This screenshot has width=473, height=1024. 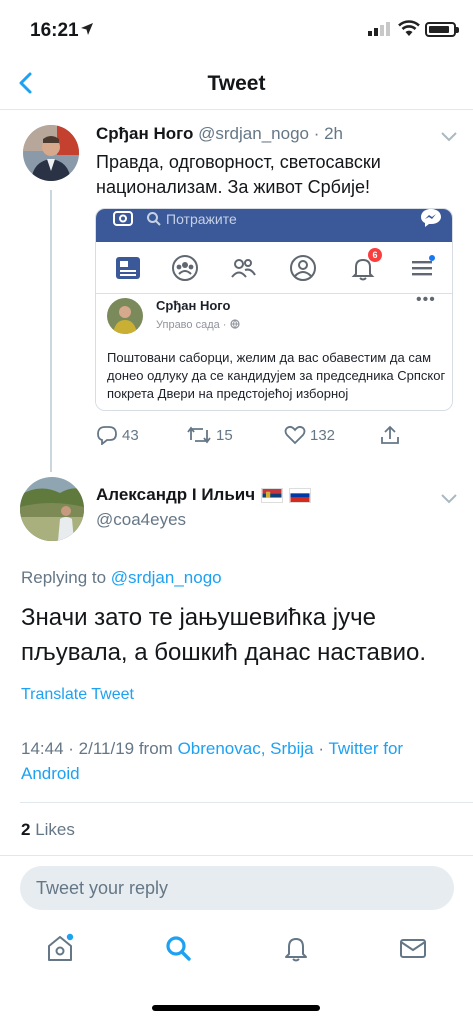 I want to click on parent-author-avatar, so click(x=51, y=153).